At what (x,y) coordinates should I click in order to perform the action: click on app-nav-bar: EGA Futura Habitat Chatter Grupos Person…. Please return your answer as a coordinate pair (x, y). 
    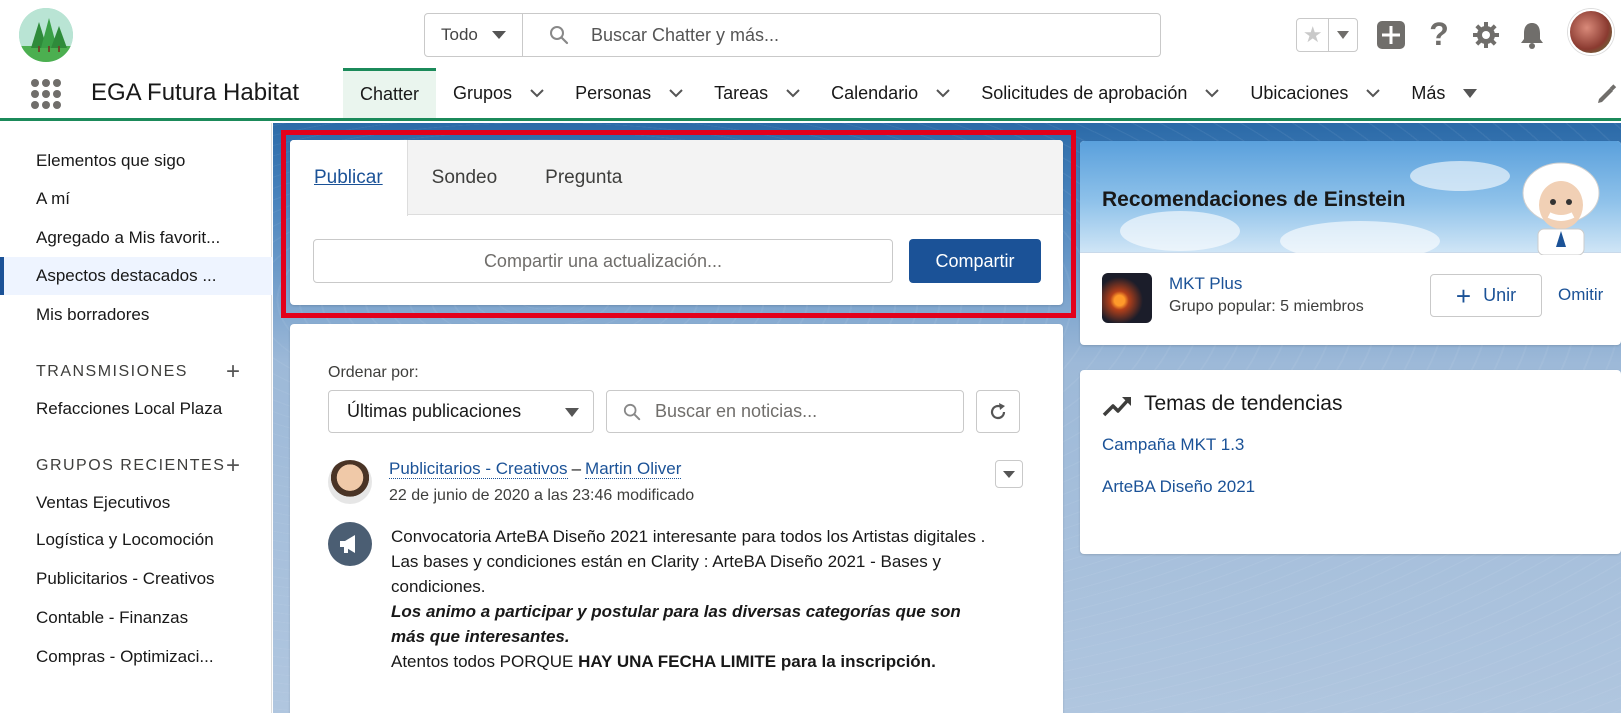
    Looking at the image, I should click on (810, 94).